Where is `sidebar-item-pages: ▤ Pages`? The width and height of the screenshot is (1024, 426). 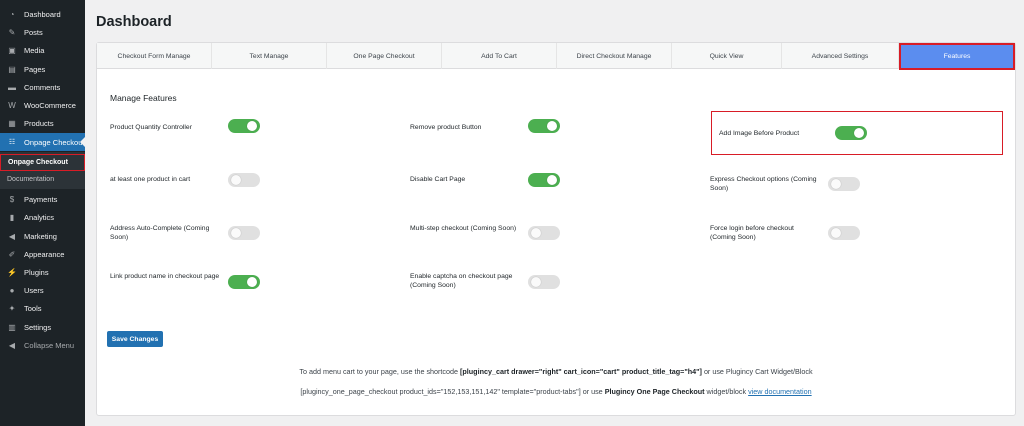
sidebar-item-pages: ▤ Pages is located at coordinates (42, 69).